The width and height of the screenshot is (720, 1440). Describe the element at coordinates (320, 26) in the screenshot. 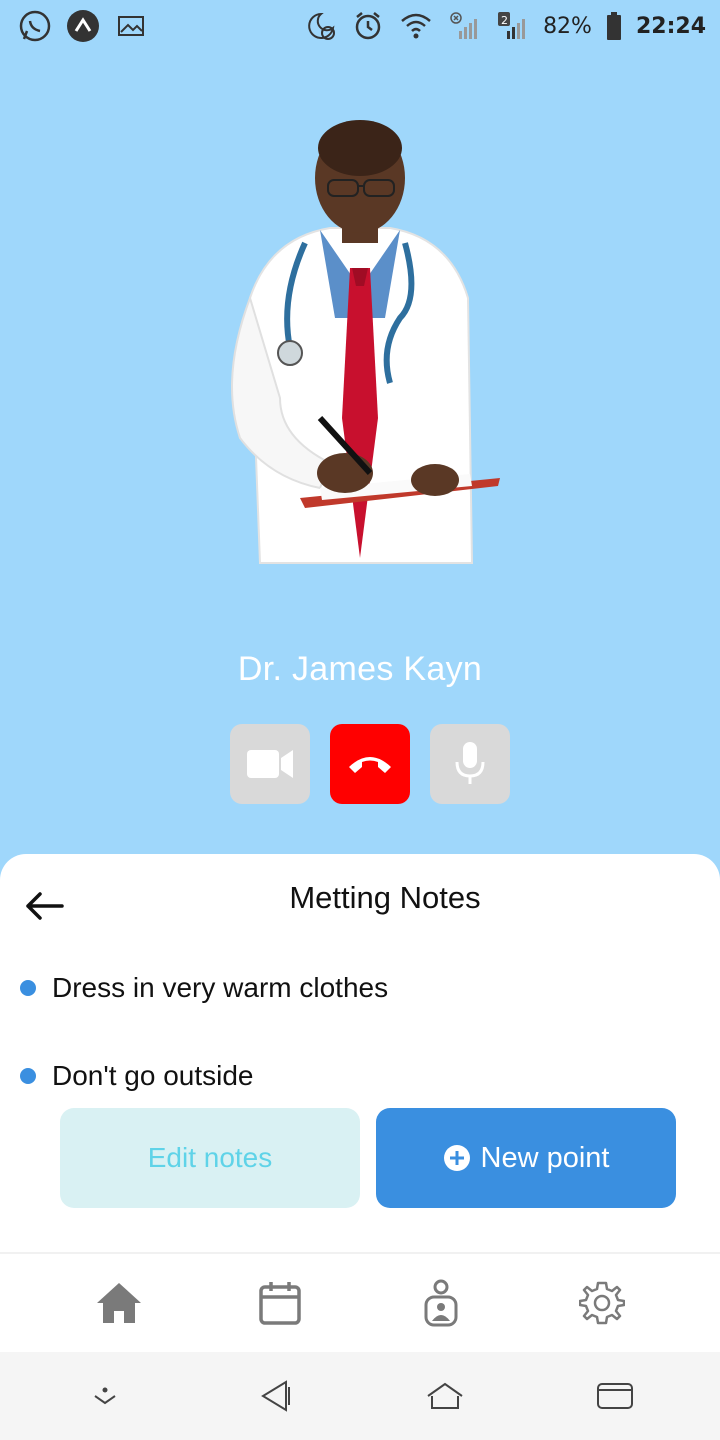

I see `night-alarm-icon` at that location.